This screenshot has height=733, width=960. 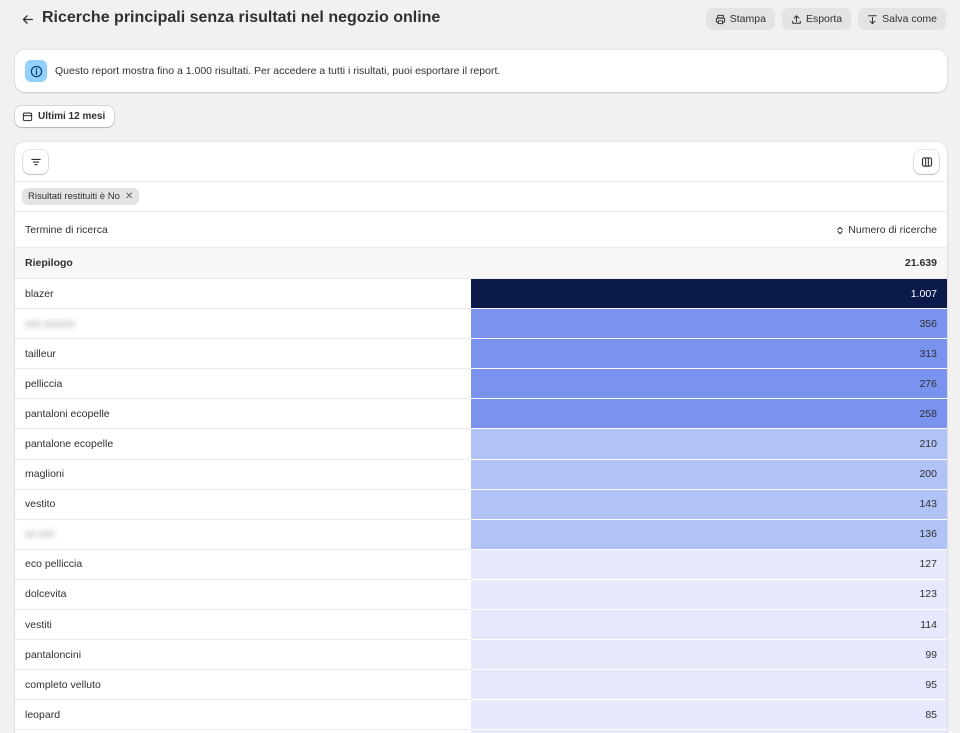 What do you see at coordinates (481, 444) in the screenshot?
I see `table-row: pantalone ecopelle 210` at bounding box center [481, 444].